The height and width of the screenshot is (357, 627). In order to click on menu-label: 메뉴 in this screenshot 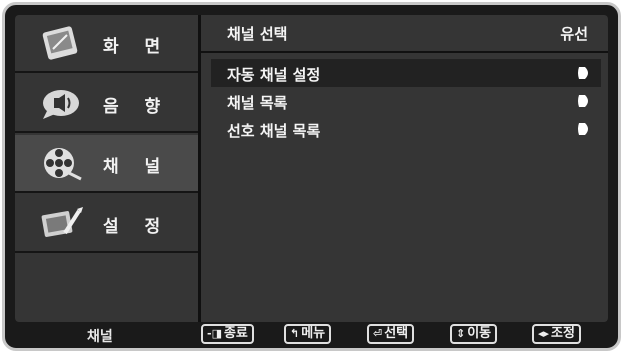, I will do `click(313, 333)`.